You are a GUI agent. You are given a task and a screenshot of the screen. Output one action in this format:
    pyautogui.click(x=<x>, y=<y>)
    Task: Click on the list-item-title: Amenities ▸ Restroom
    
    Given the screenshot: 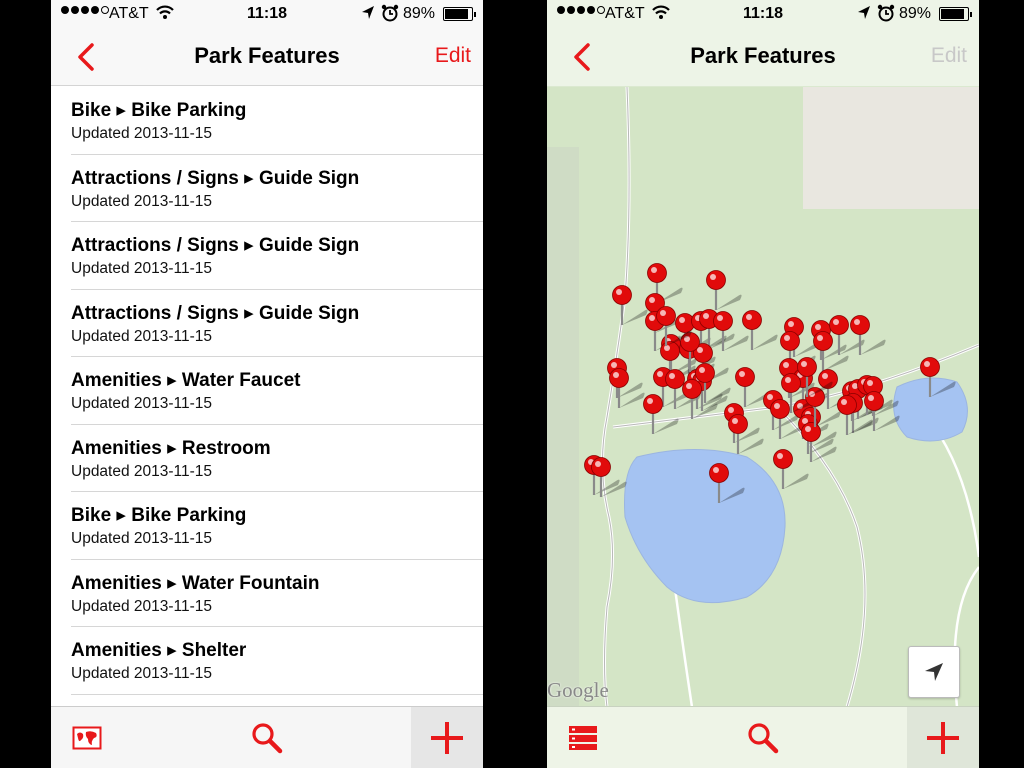 What is the action you would take?
    pyautogui.click(x=171, y=448)
    